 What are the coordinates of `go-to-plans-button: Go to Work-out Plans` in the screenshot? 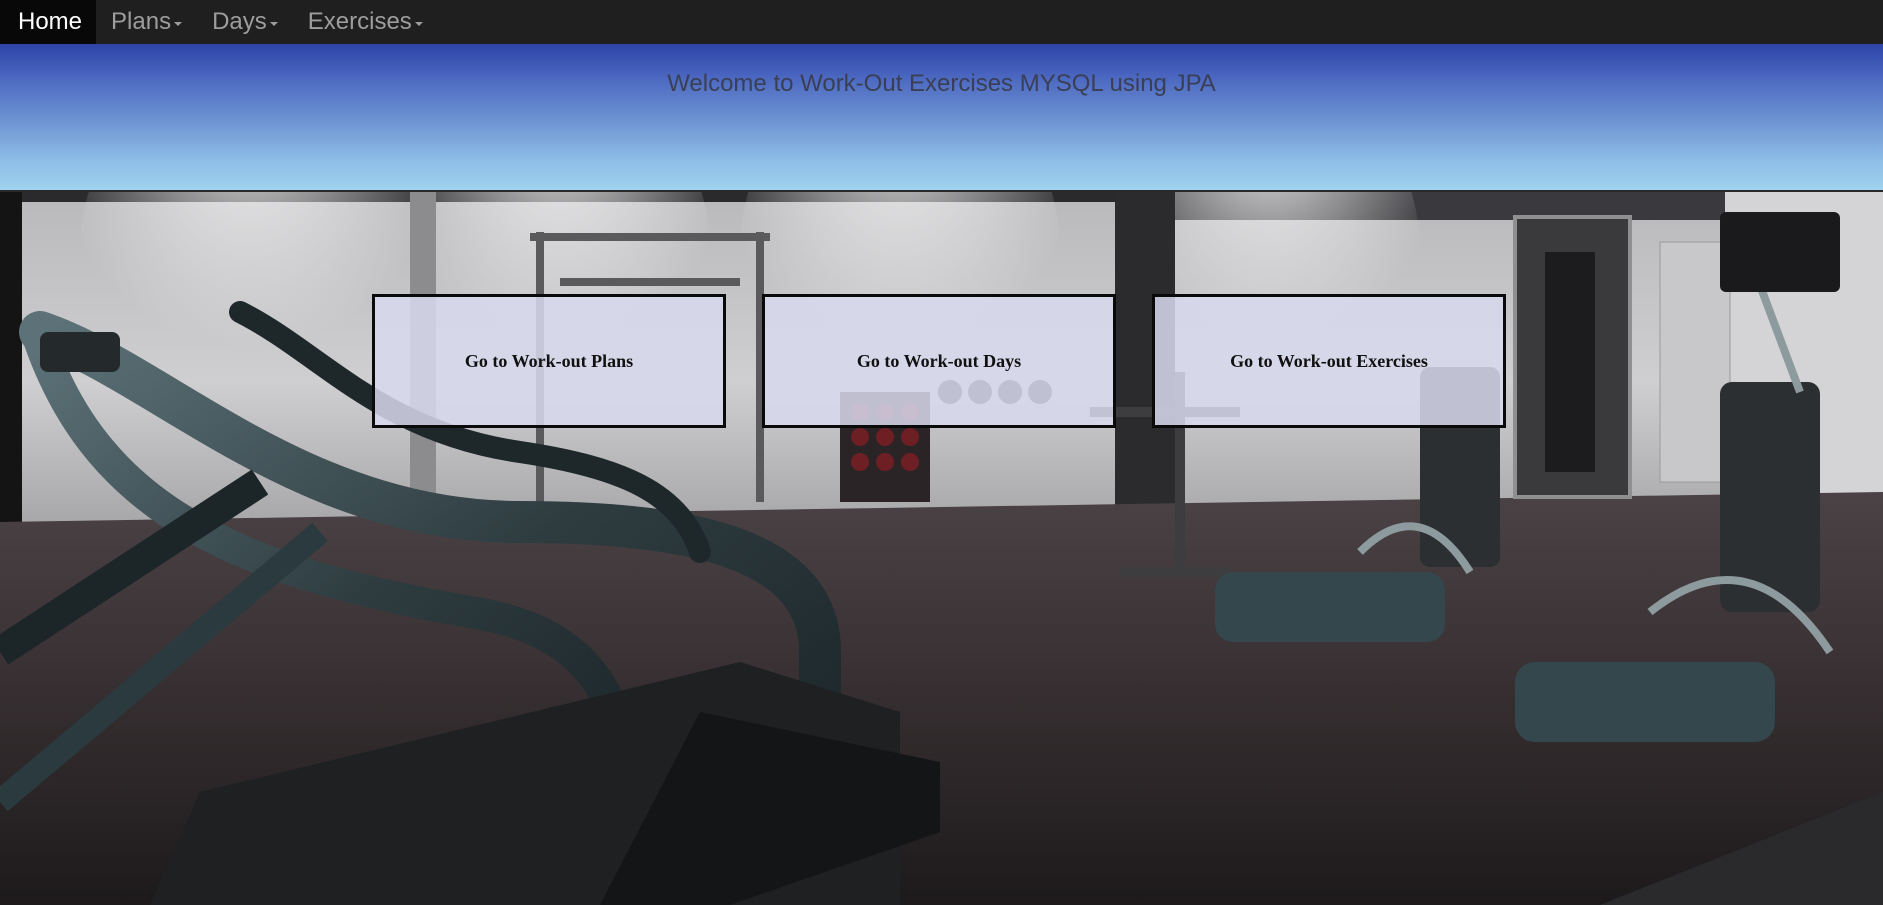 It's located at (549, 361).